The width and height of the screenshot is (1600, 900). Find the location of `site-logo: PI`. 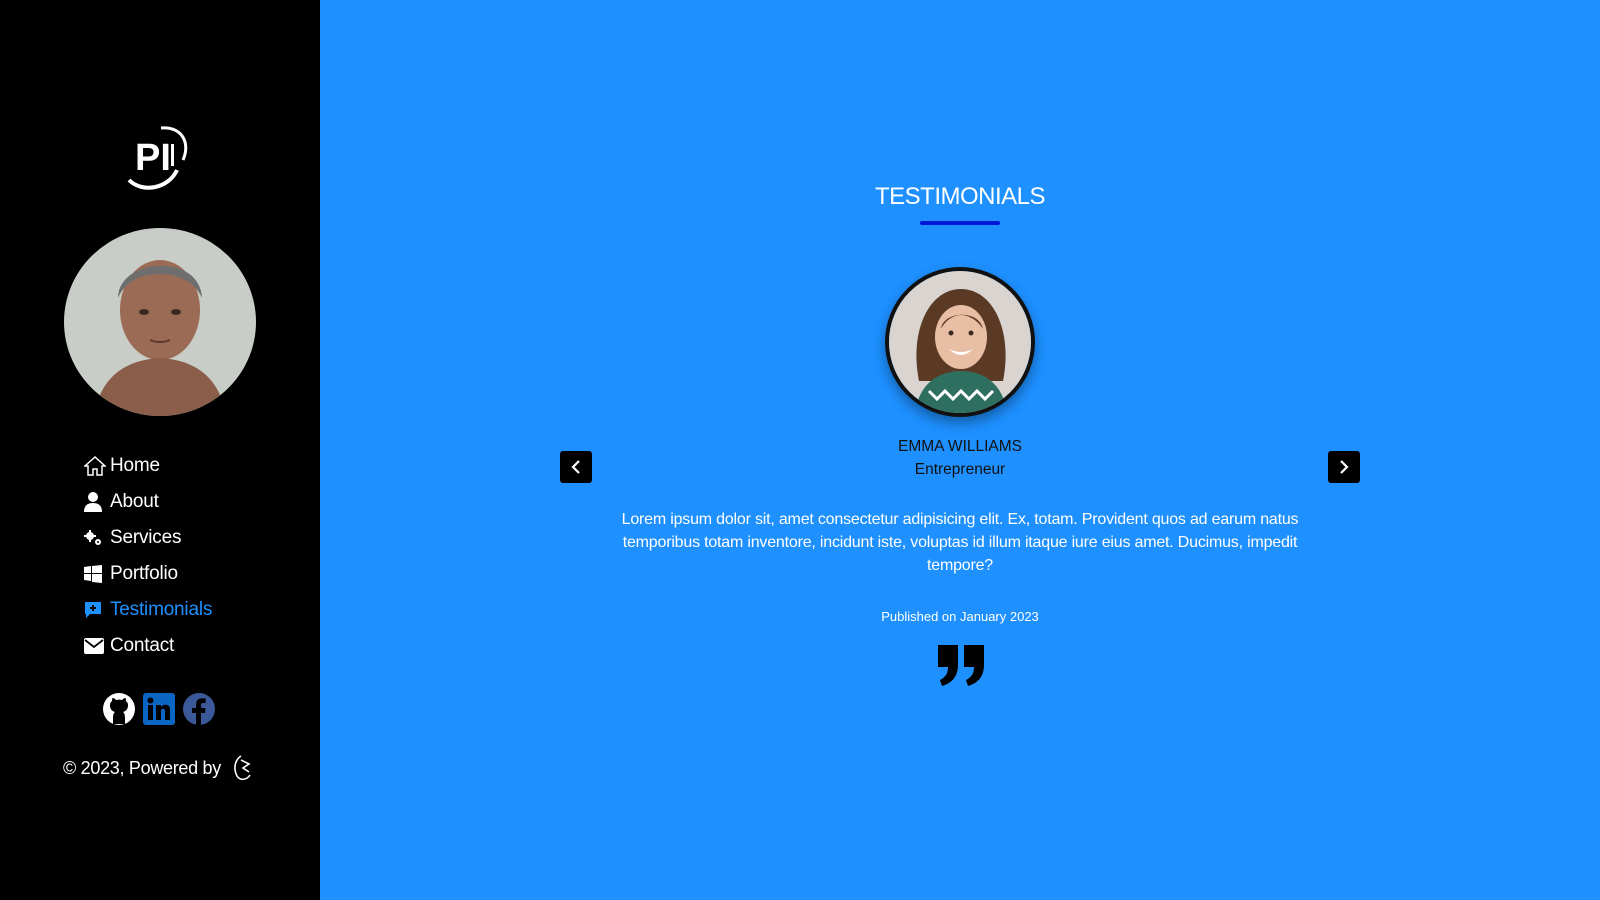

site-logo: PI is located at coordinates (156, 157).